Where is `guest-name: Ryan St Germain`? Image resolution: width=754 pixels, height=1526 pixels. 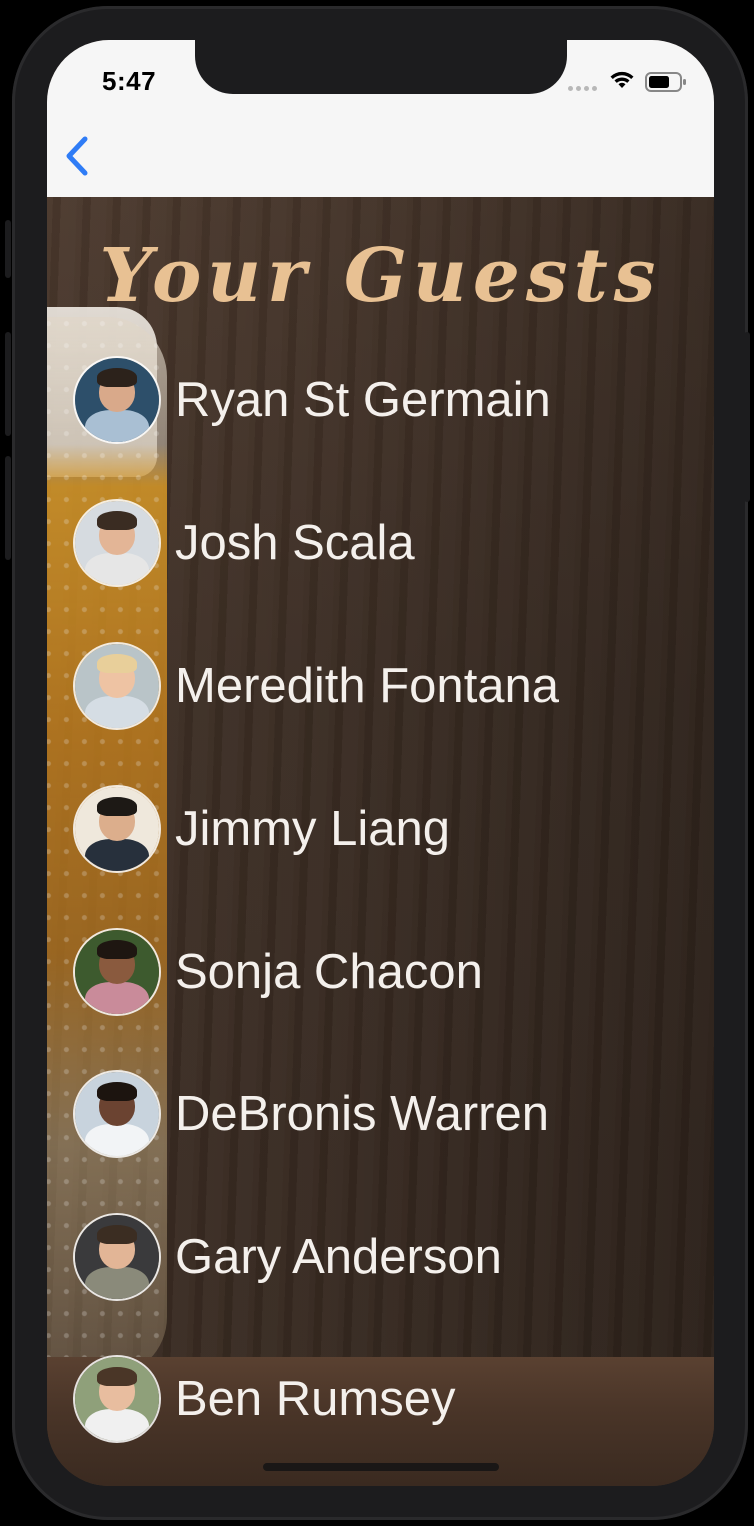 guest-name: Ryan St Germain is located at coordinates (363, 400).